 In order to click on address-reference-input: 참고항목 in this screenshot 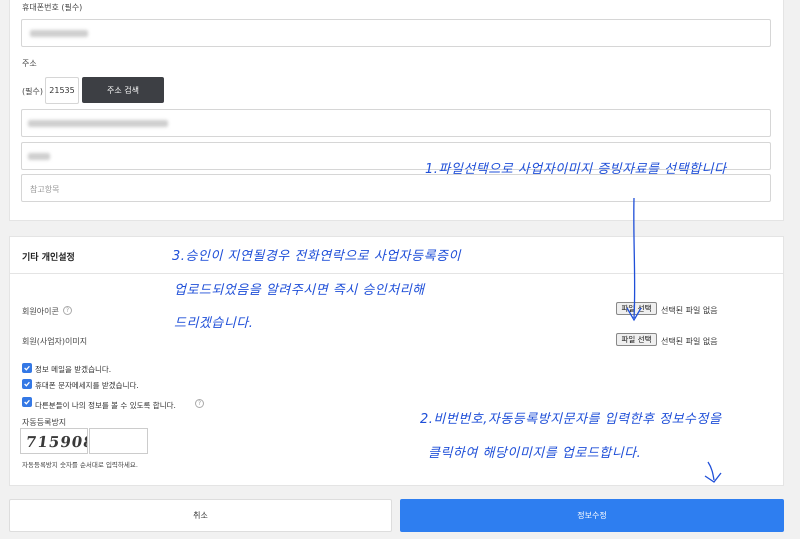, I will do `click(396, 188)`.